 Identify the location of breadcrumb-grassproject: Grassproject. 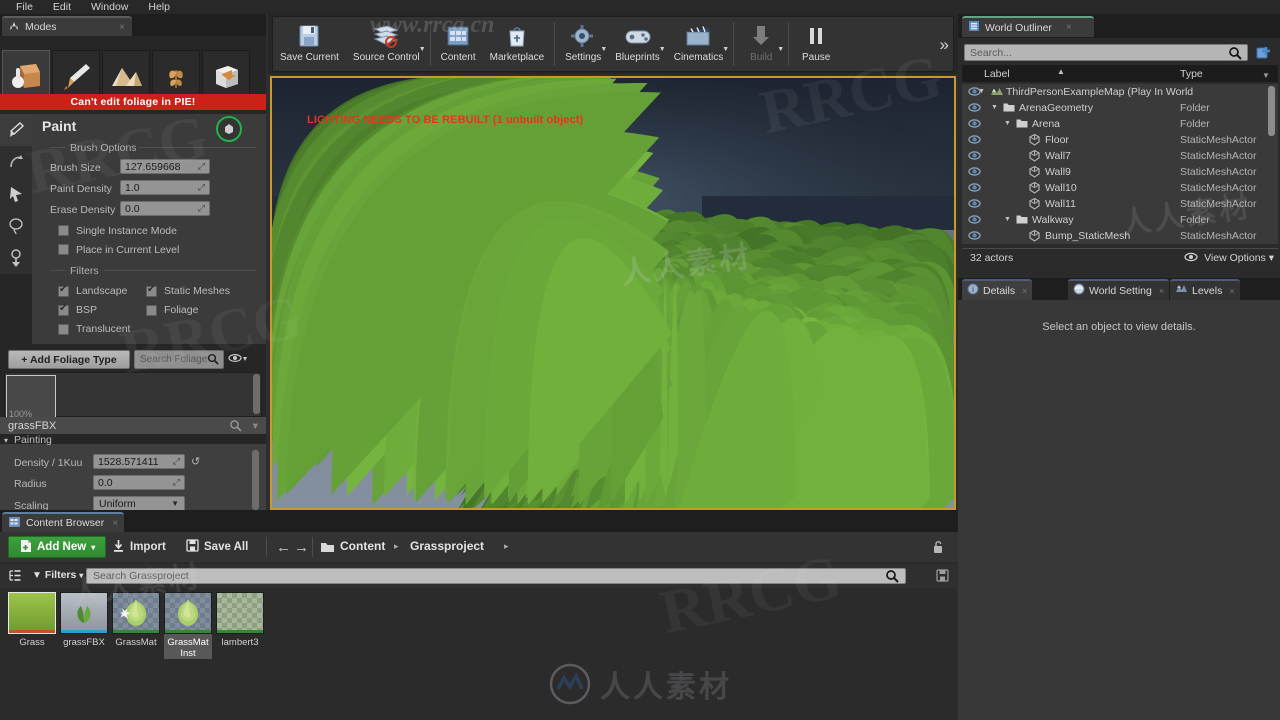
(447, 546).